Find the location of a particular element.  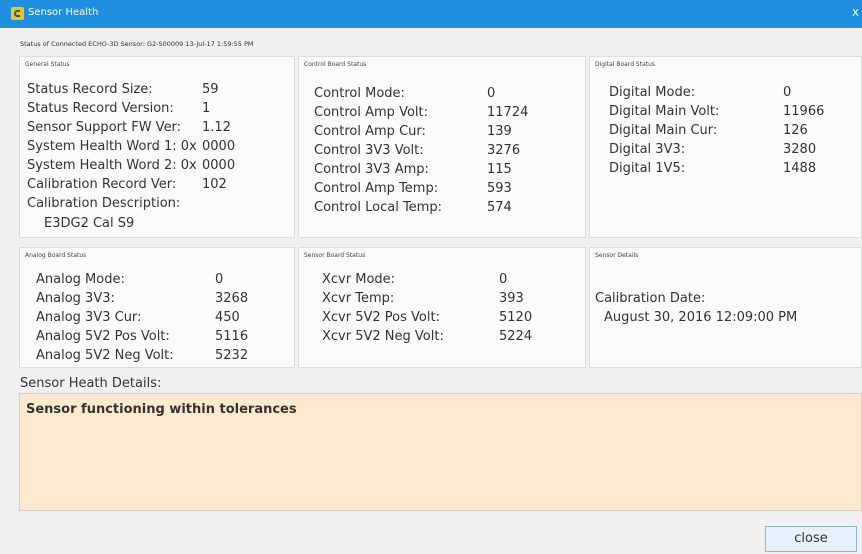

title-bar: Sensor Health x is located at coordinates (431, 14).